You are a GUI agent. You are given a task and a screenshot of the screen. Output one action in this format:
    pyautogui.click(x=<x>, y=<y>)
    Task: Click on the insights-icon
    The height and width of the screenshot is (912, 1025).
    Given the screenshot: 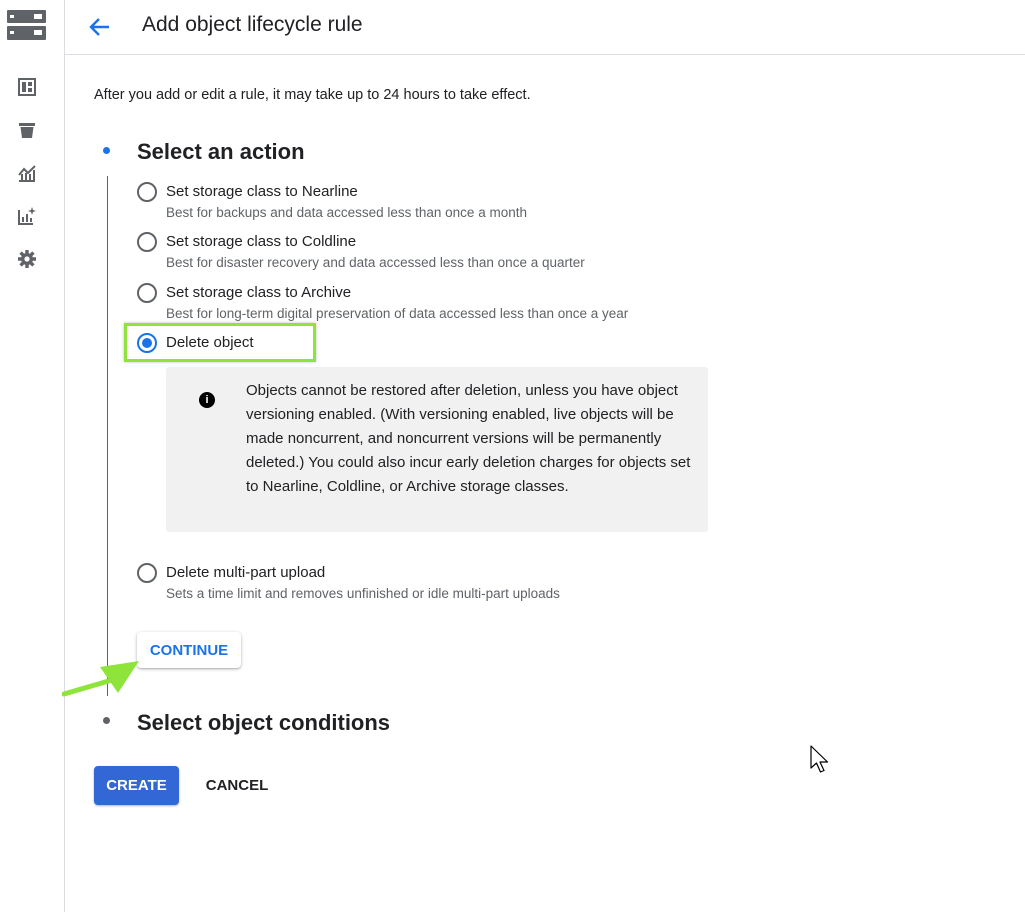 What is the action you would take?
    pyautogui.click(x=27, y=216)
    